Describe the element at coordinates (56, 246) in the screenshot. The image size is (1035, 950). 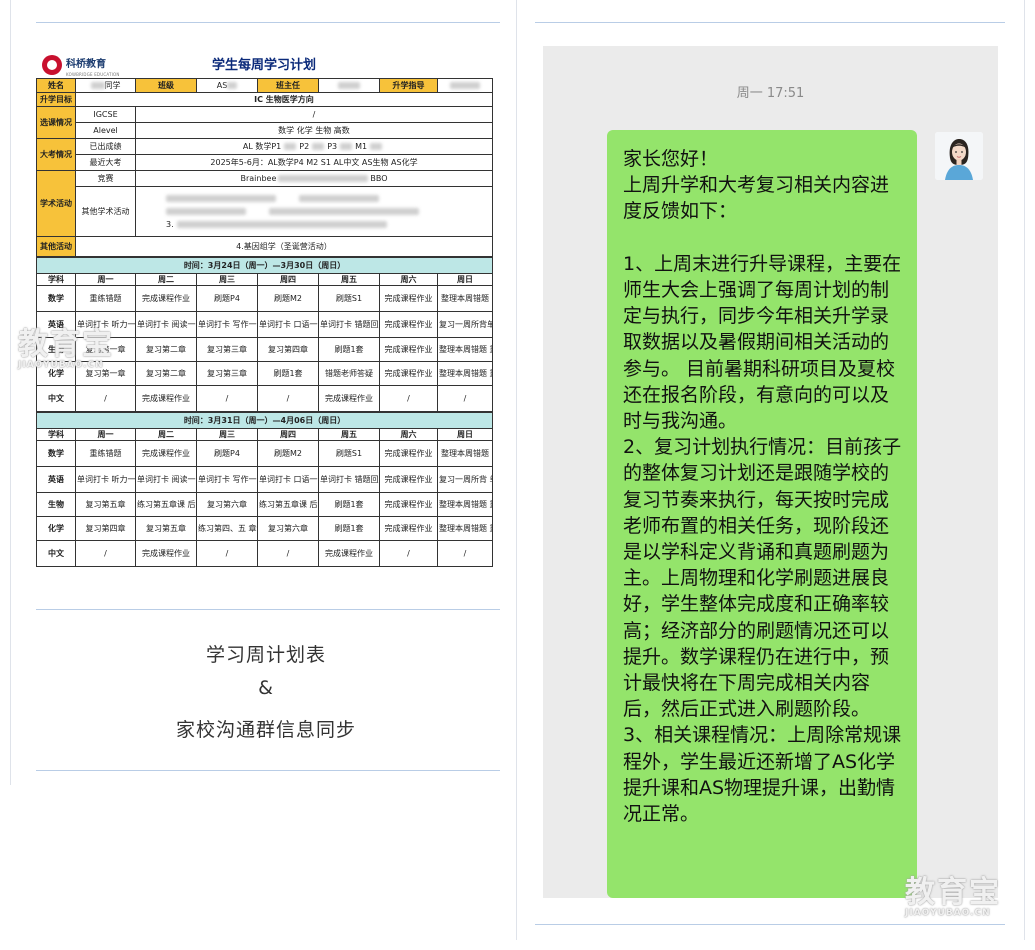
I see `other-activity-label: 其他活动` at that location.